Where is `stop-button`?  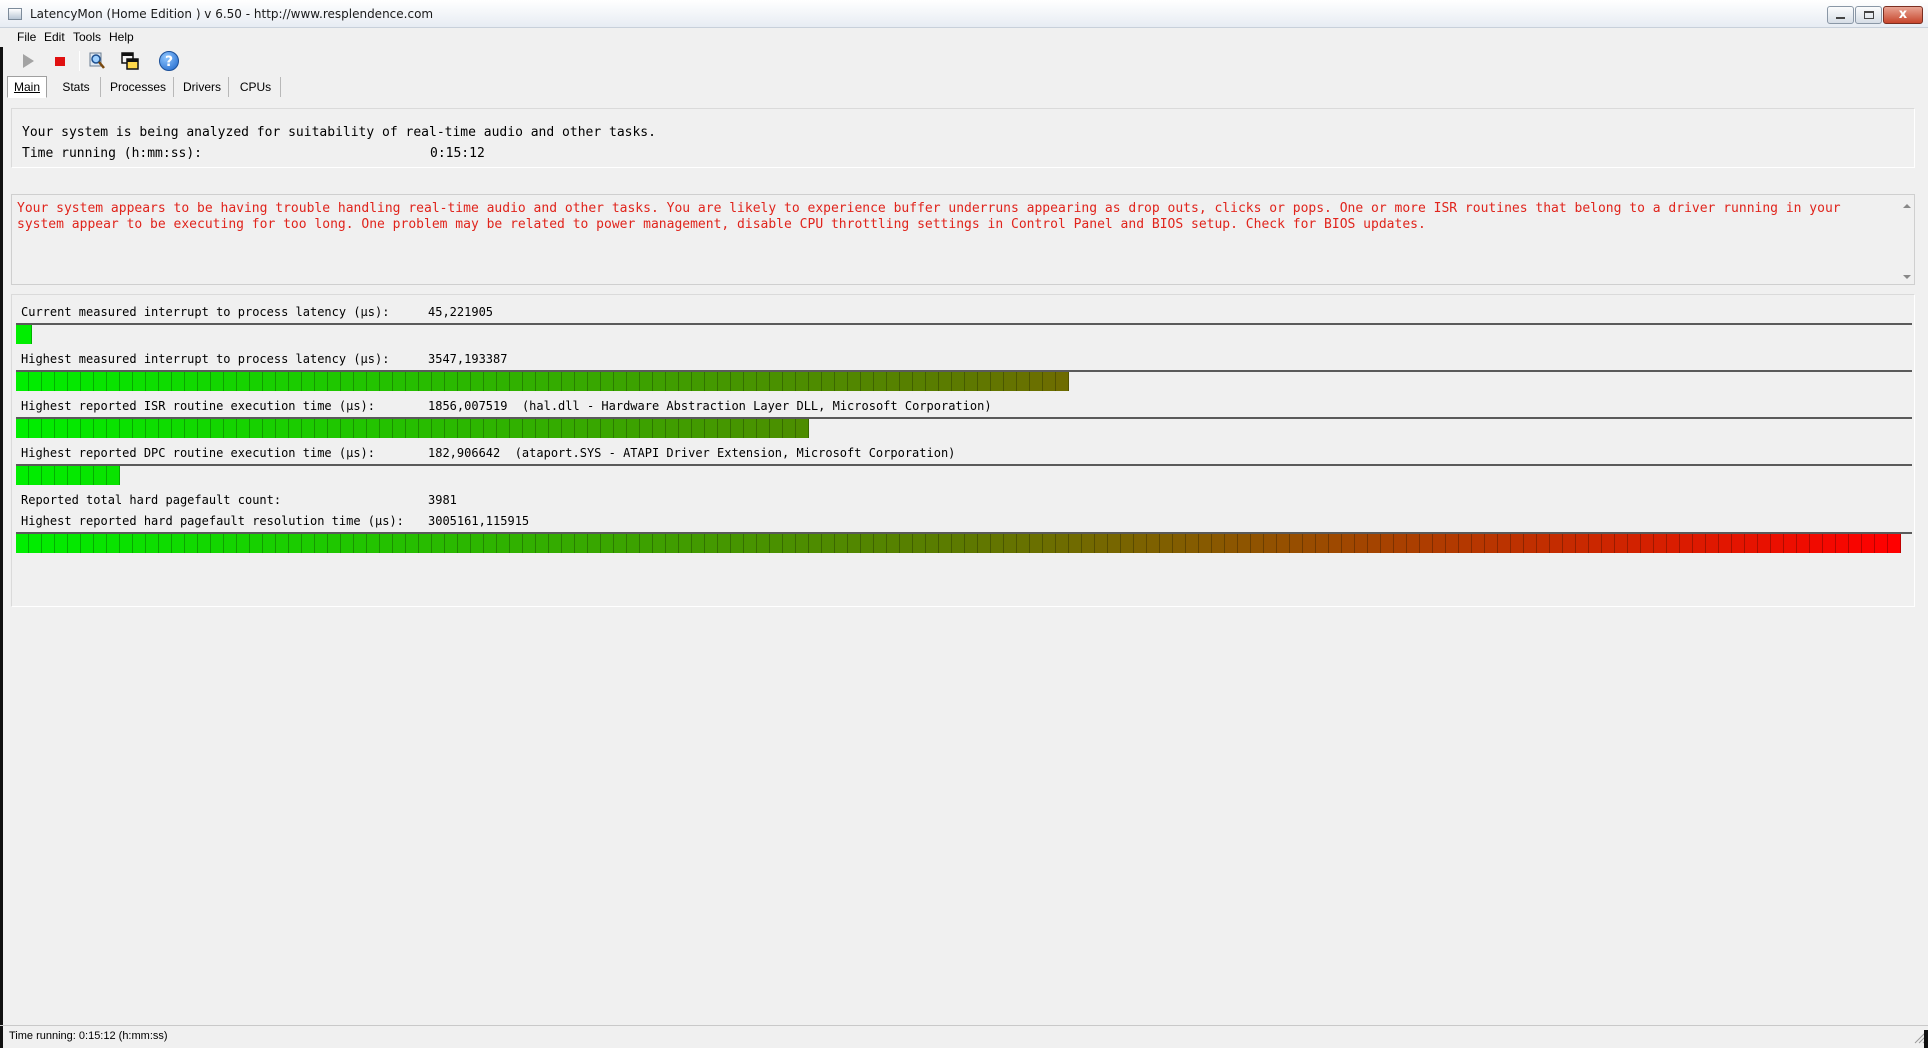 stop-button is located at coordinates (60, 61).